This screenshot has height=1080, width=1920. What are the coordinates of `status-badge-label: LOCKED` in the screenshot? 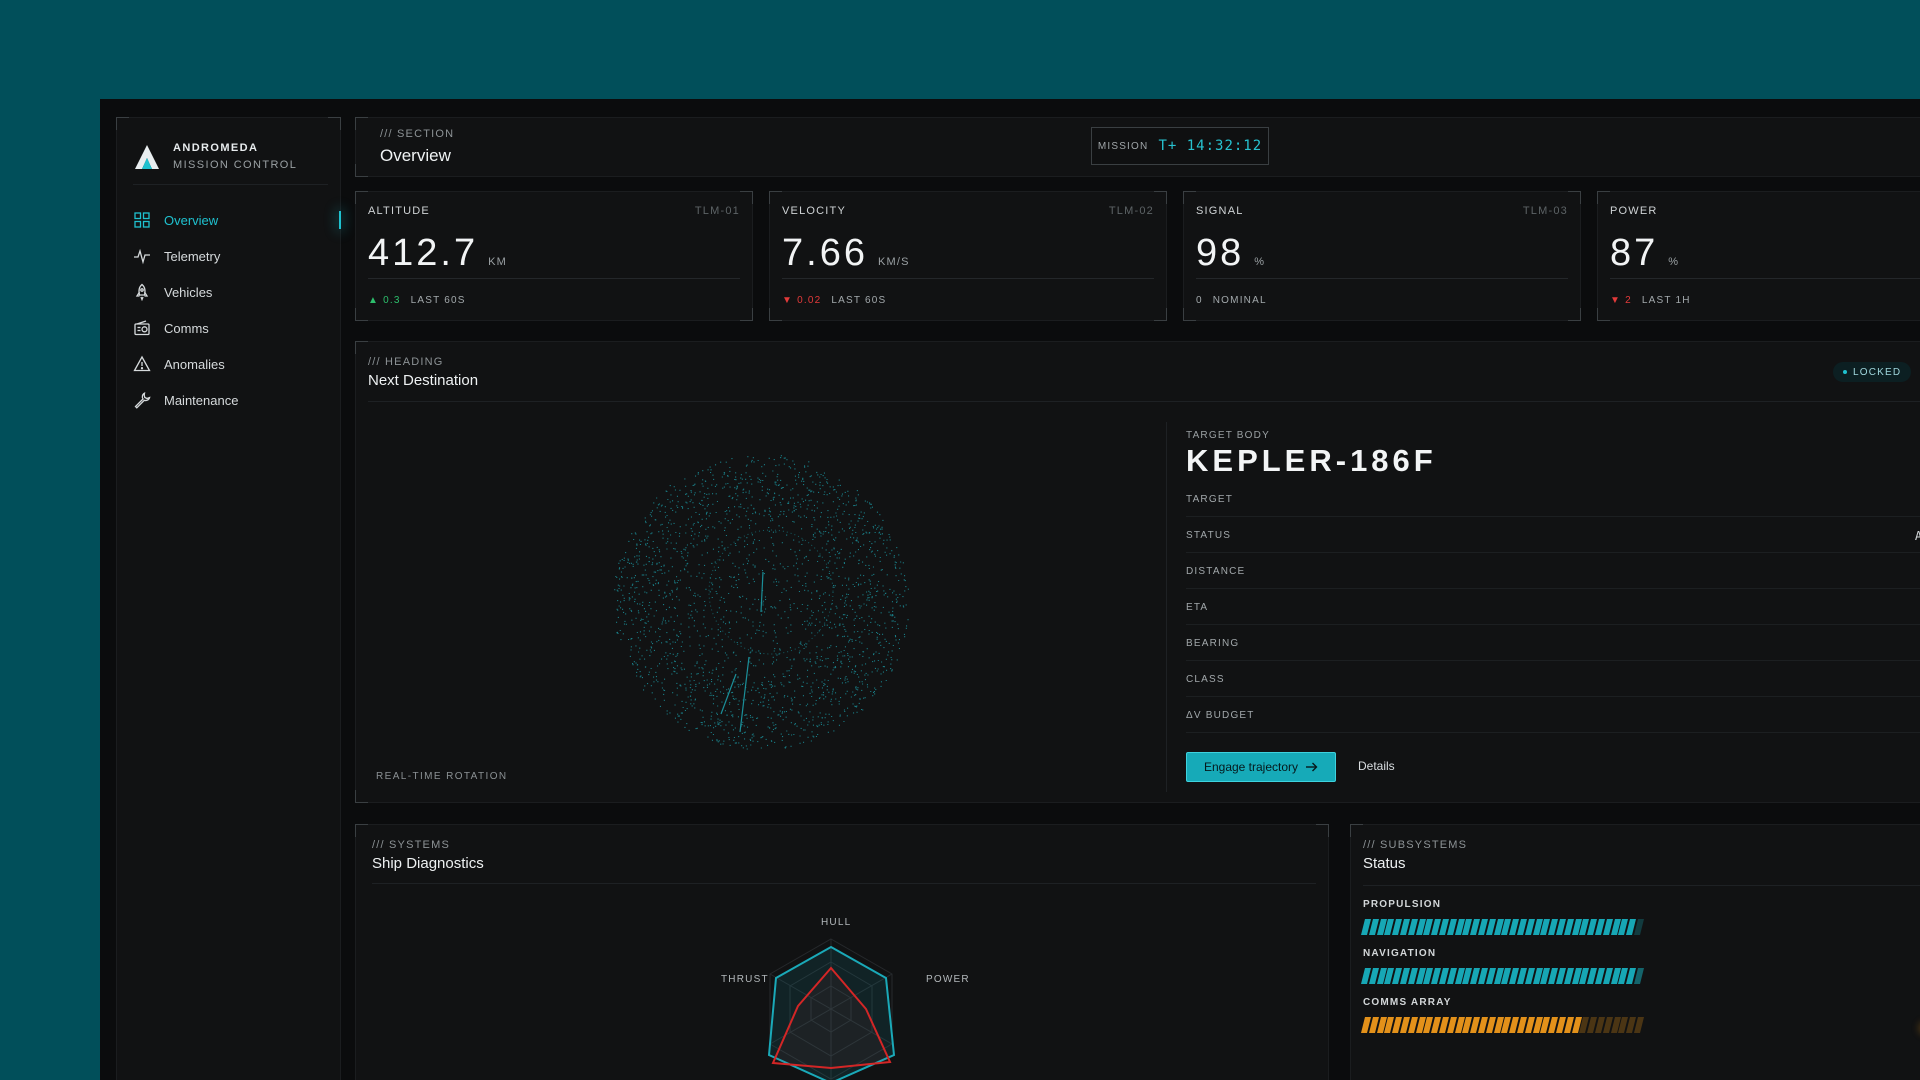 It's located at (1877, 372).